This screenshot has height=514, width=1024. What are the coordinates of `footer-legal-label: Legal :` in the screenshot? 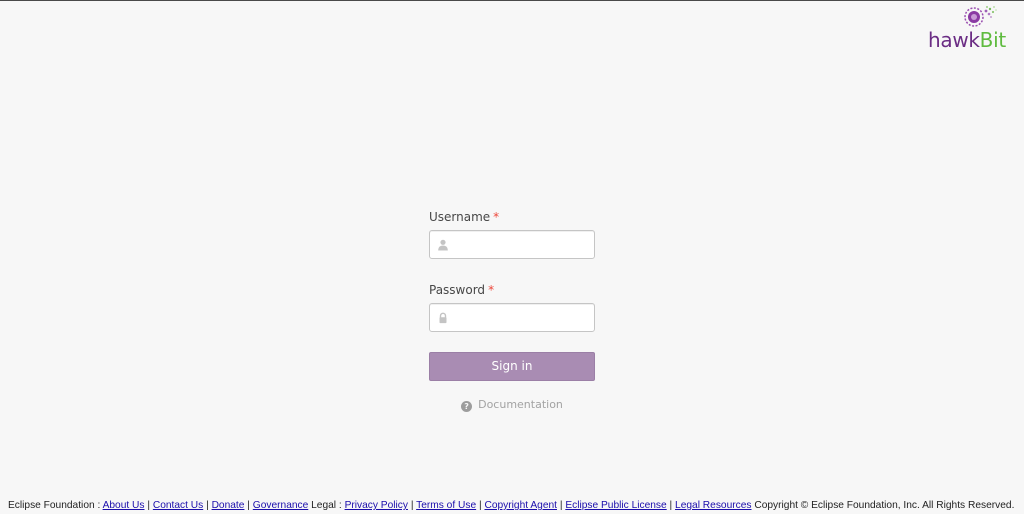 It's located at (326, 505).